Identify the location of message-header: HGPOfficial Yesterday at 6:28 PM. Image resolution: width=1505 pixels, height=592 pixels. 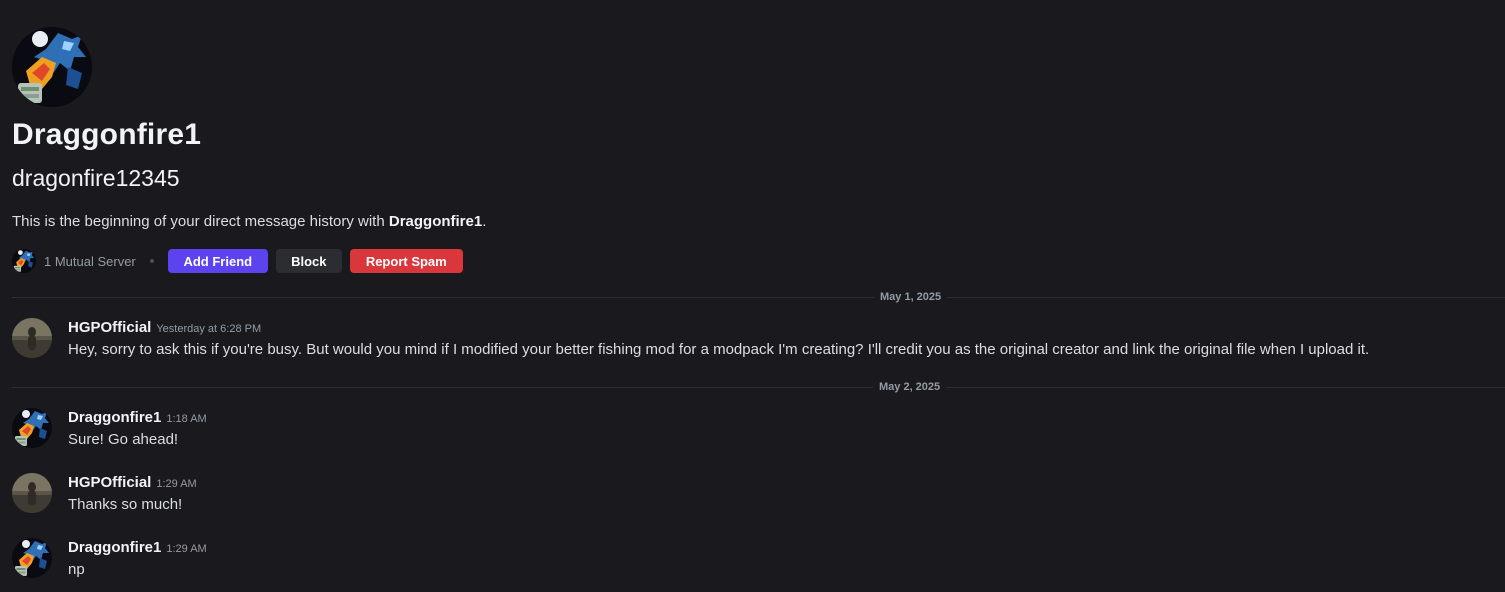
(164, 328).